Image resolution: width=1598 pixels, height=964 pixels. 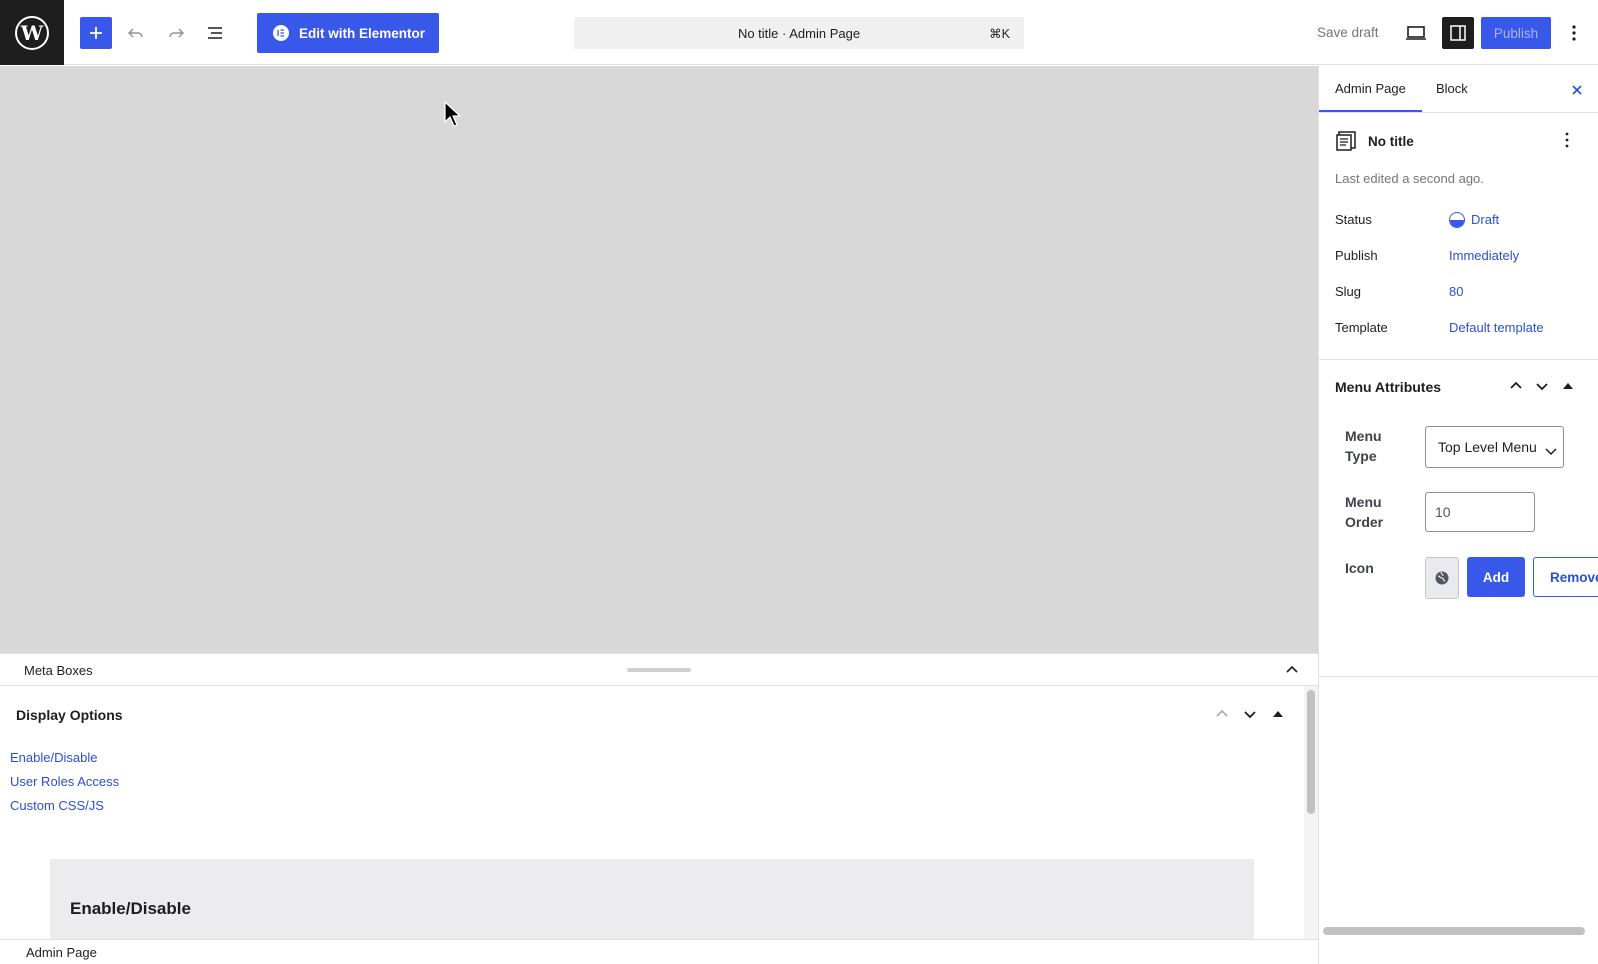 What do you see at coordinates (1454, 931) in the screenshot?
I see `sidebar-horizontal-scrollbar` at bounding box center [1454, 931].